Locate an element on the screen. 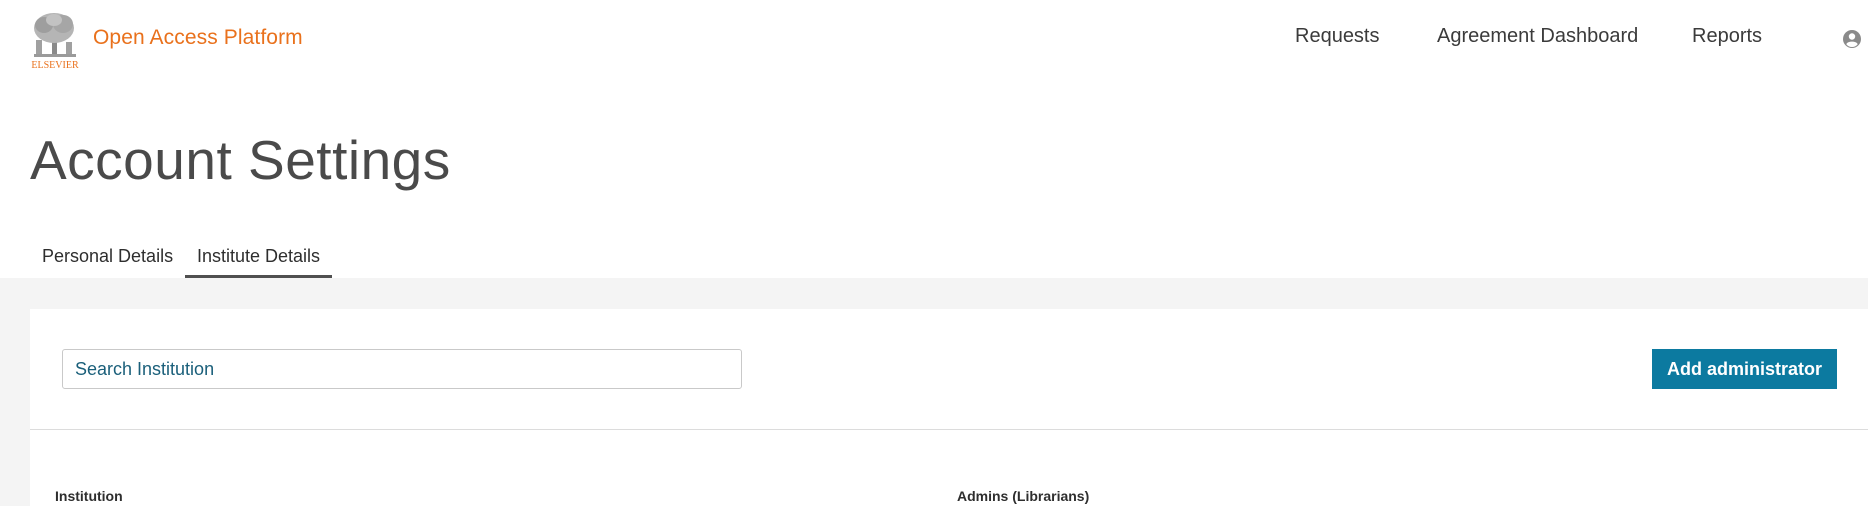 Image resolution: width=1868 pixels, height=506 pixels. nav-requests: Requests is located at coordinates (1337, 36).